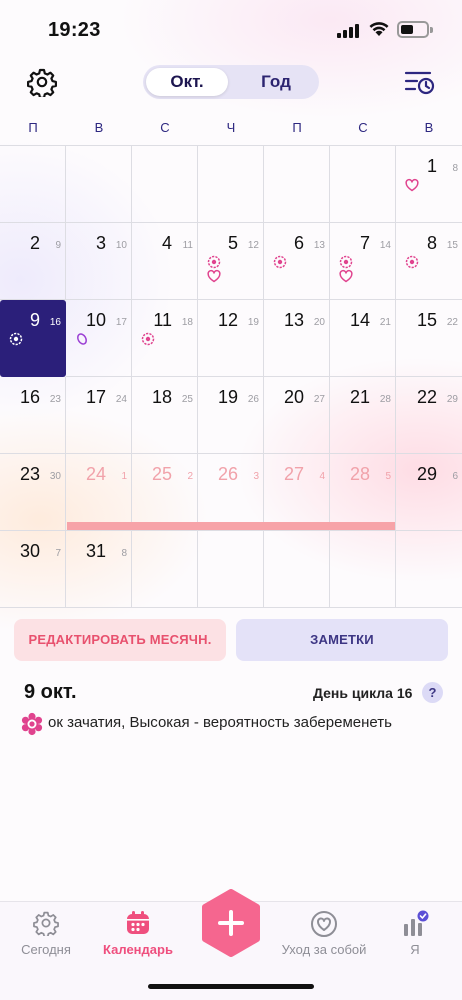 The height and width of the screenshot is (1000, 462). I want to click on cycle-day-number: 20, so click(319, 322).